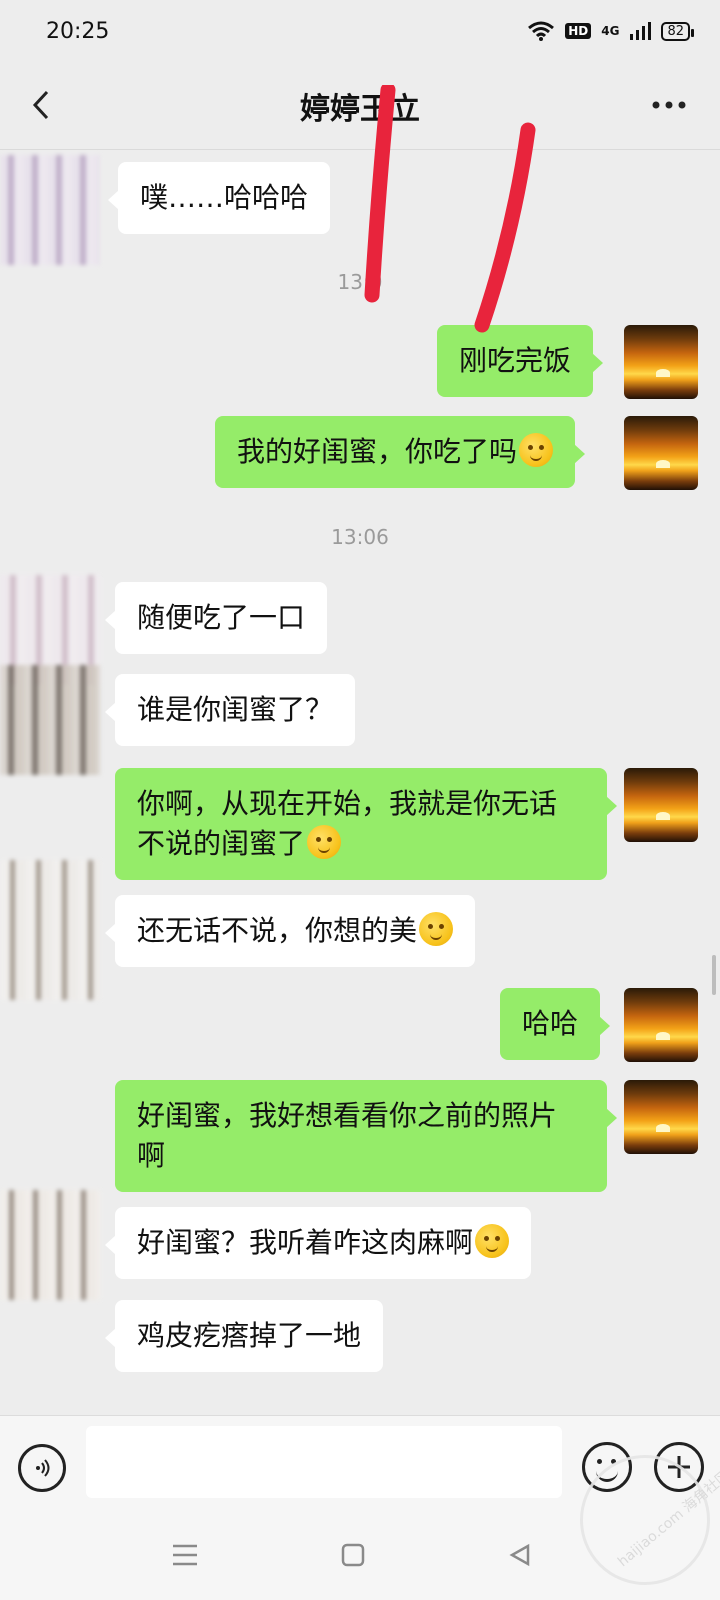  What do you see at coordinates (541, 31) in the screenshot?
I see `wifi-icon` at bounding box center [541, 31].